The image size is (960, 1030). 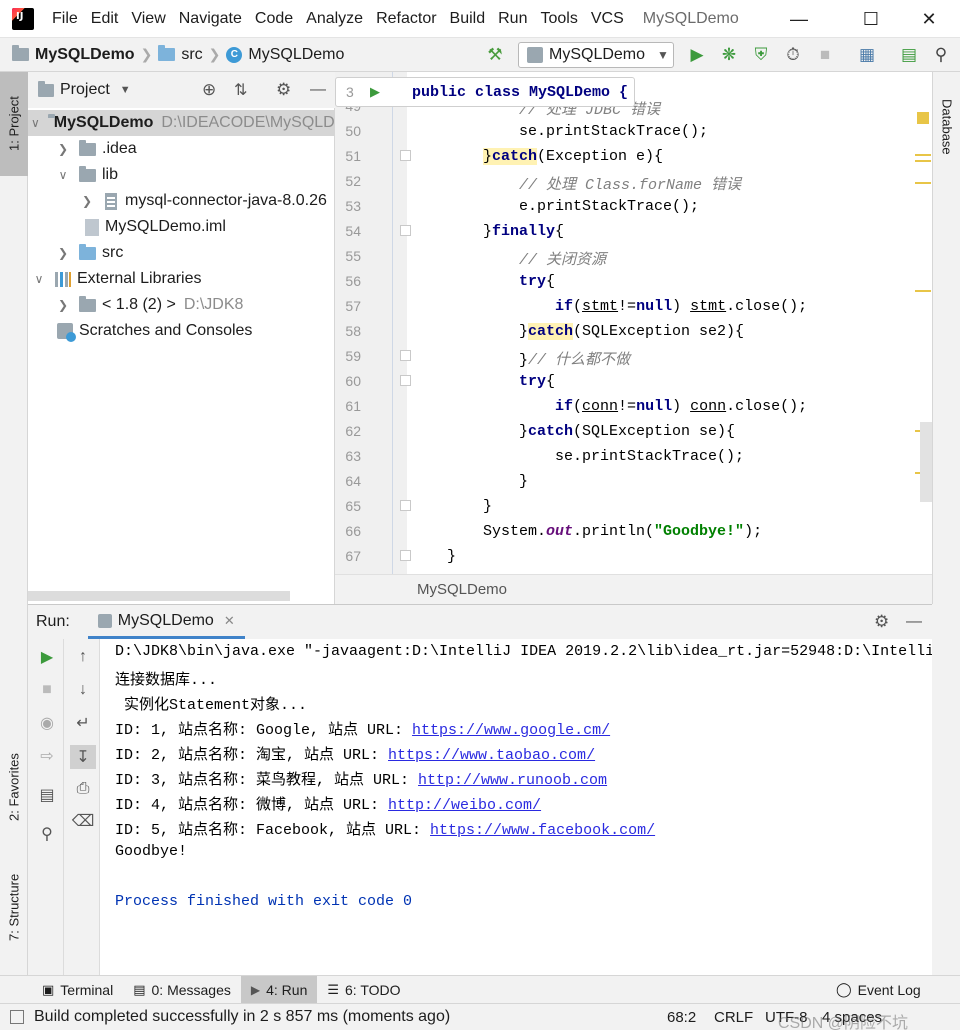 I want to click on menu-file: File, so click(x=65, y=19).